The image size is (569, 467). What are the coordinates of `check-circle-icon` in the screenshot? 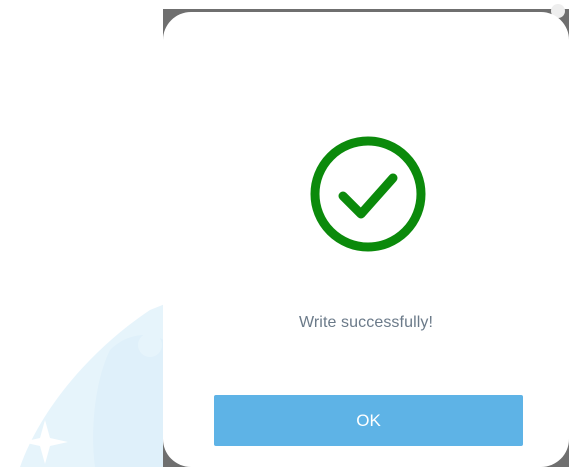 It's located at (368, 194).